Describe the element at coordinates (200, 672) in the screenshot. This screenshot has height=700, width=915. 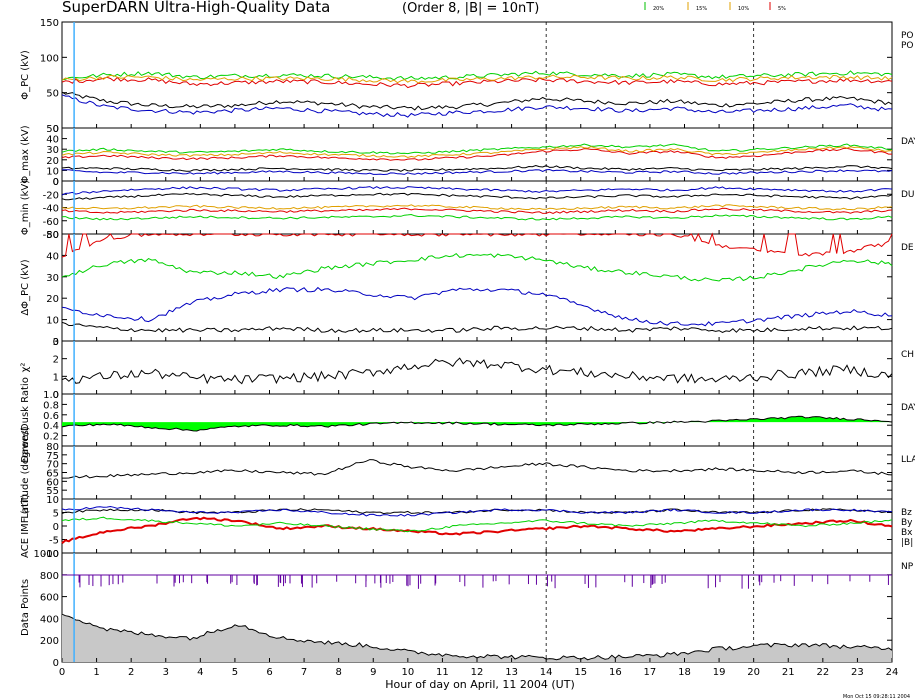
I see `x-tick-label: 4` at that location.